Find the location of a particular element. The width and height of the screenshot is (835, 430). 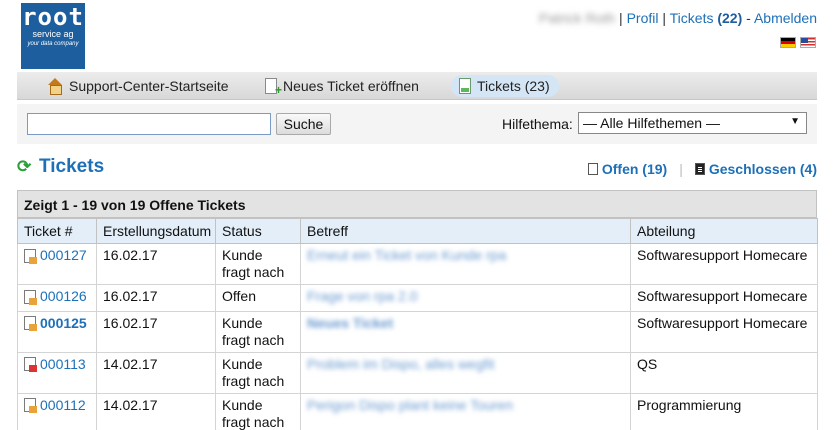

ticket-subject: Neues Ticket is located at coordinates (350, 323).